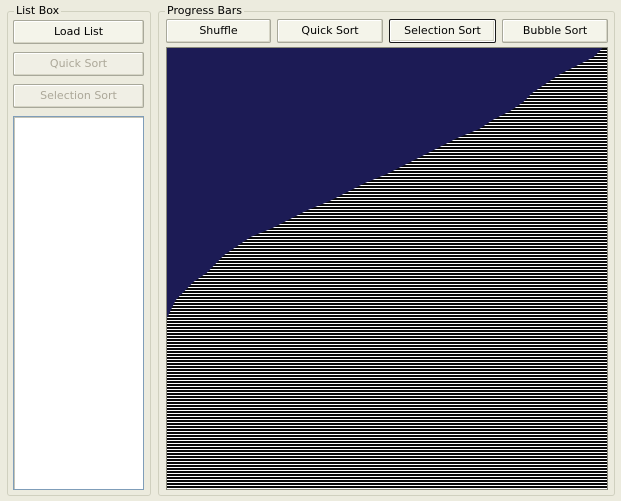 Image resolution: width=621 pixels, height=501 pixels. What do you see at coordinates (38, 11) in the screenshot?
I see `list-box-group-label: List Box` at bounding box center [38, 11].